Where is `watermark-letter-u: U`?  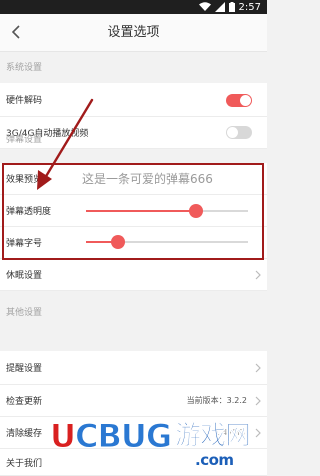
watermark-letter-u: U is located at coordinates (63, 436).